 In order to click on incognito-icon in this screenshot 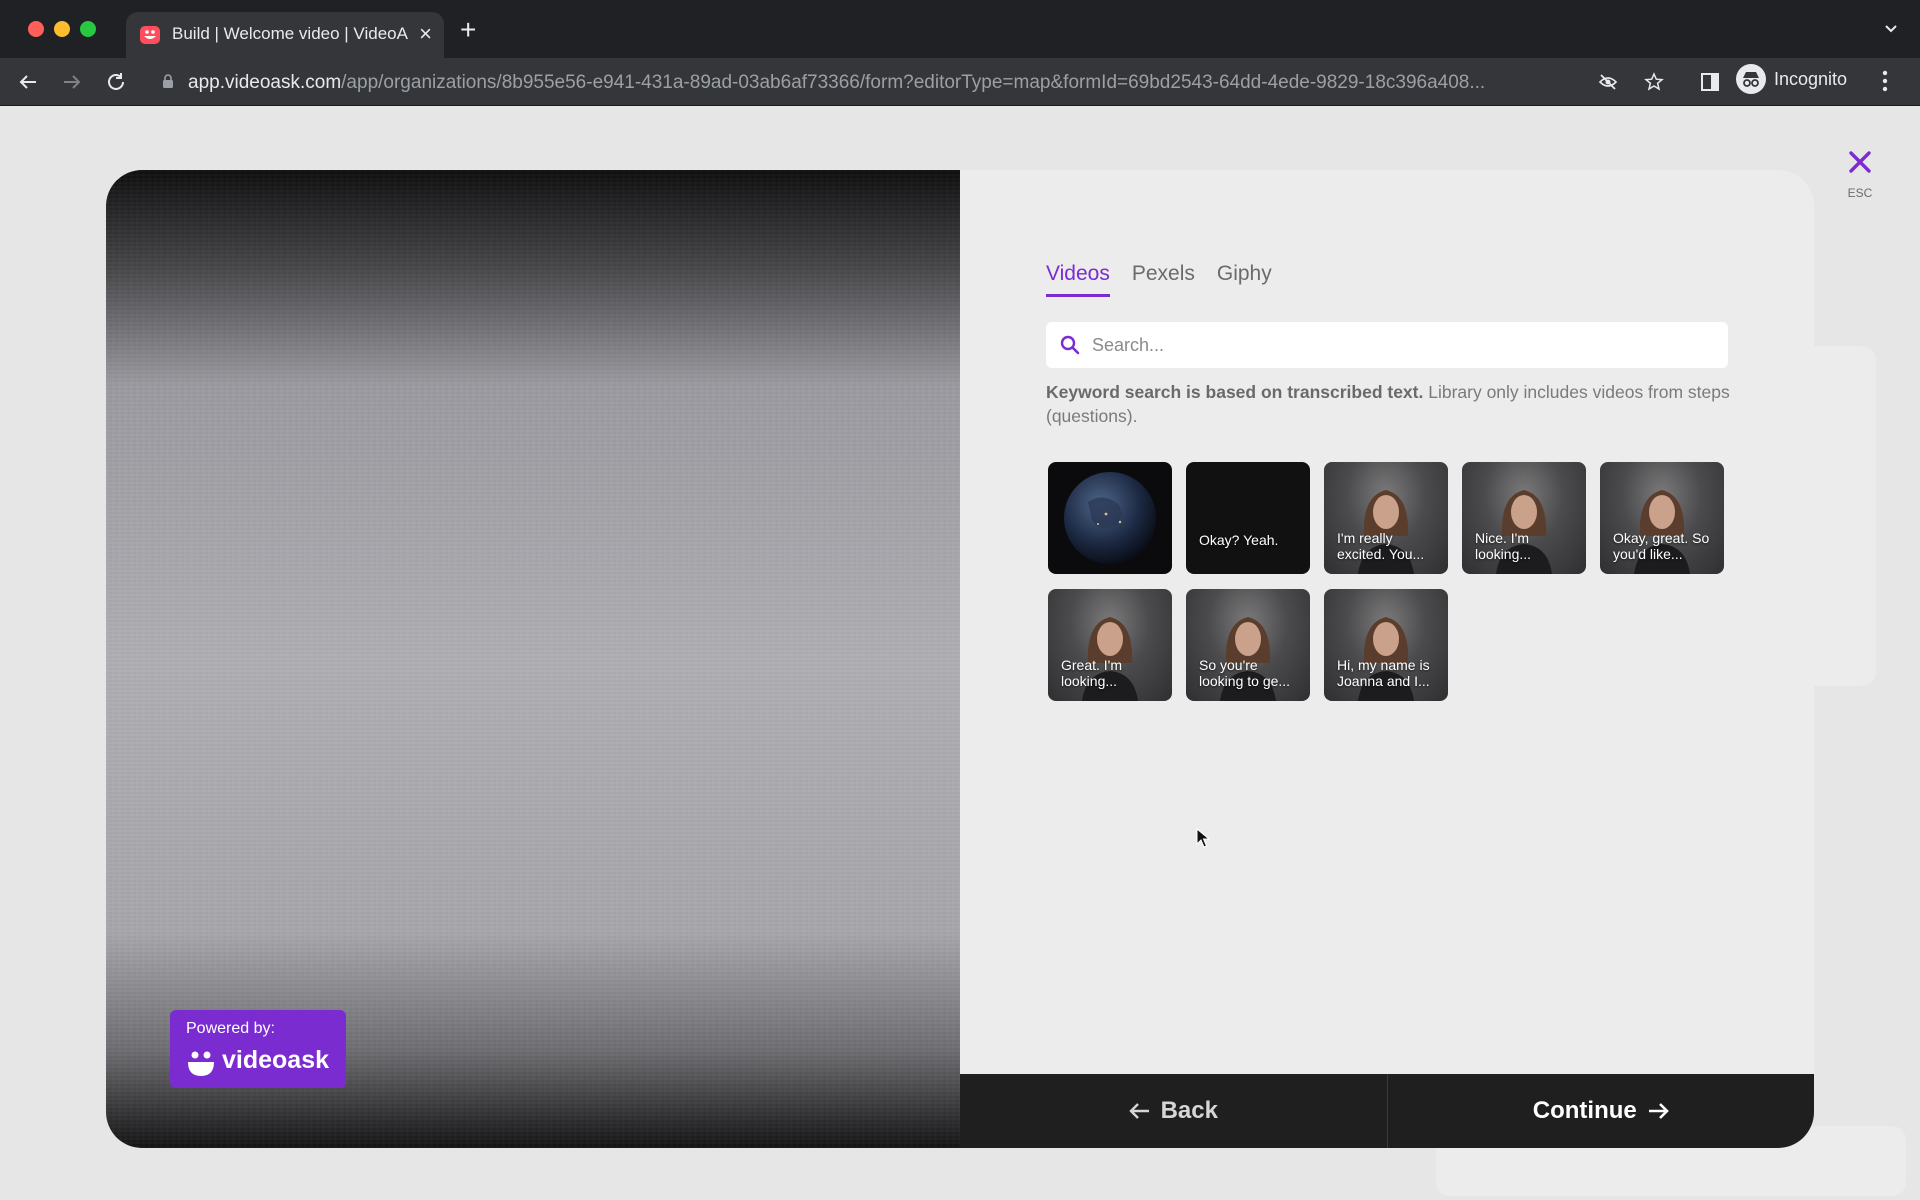, I will do `click(1751, 79)`.